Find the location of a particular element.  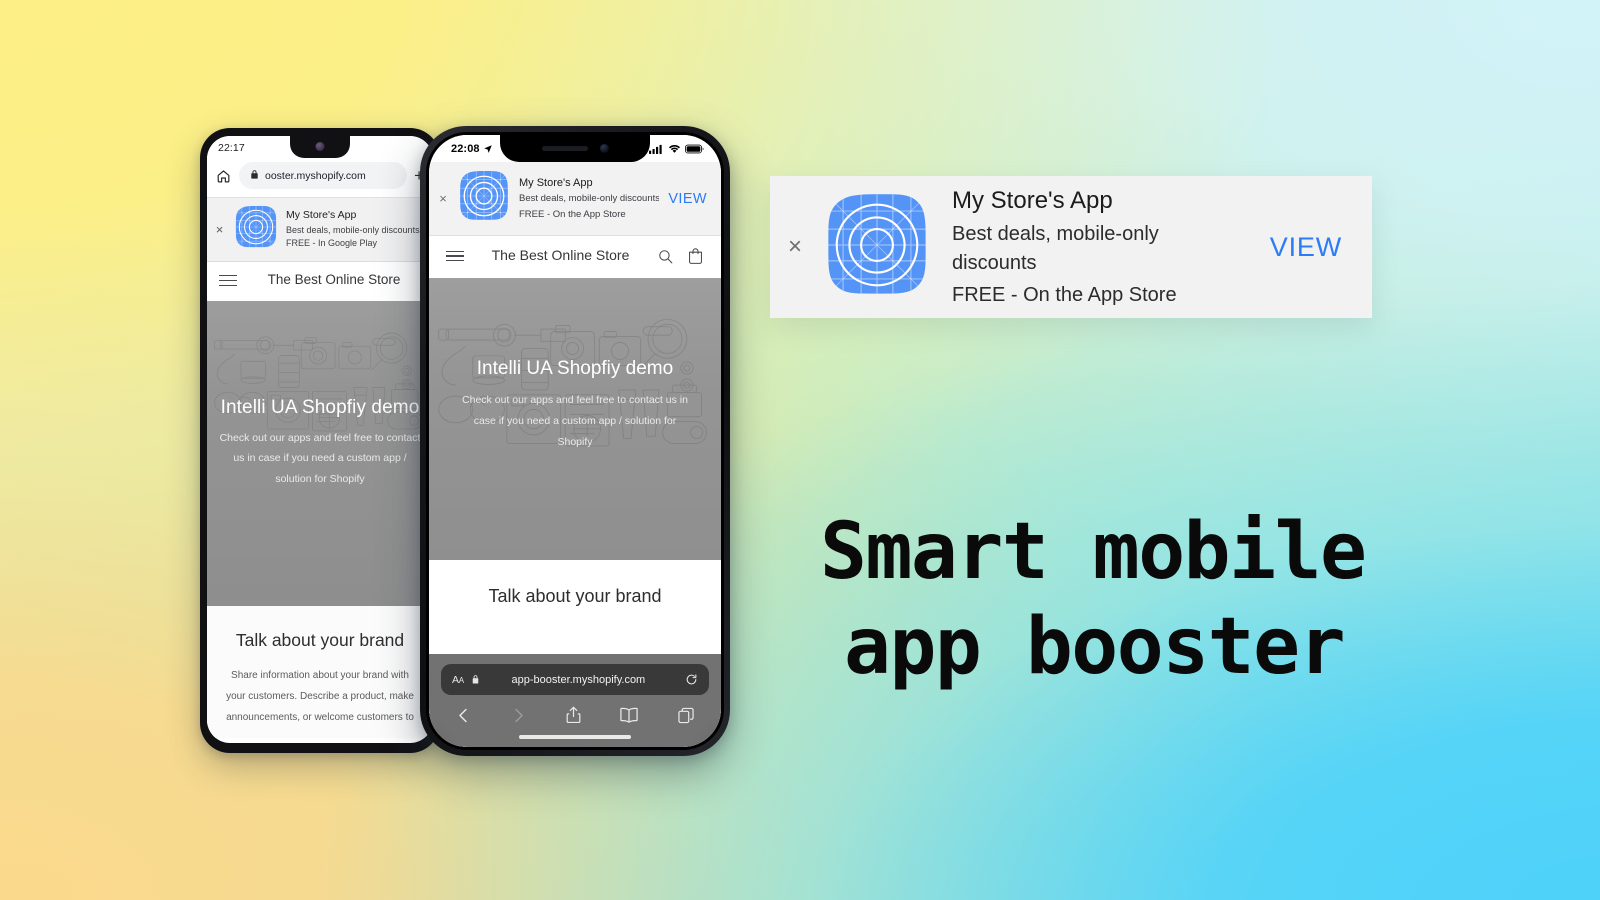

iphone-status-indicators is located at coordinates (676, 149).